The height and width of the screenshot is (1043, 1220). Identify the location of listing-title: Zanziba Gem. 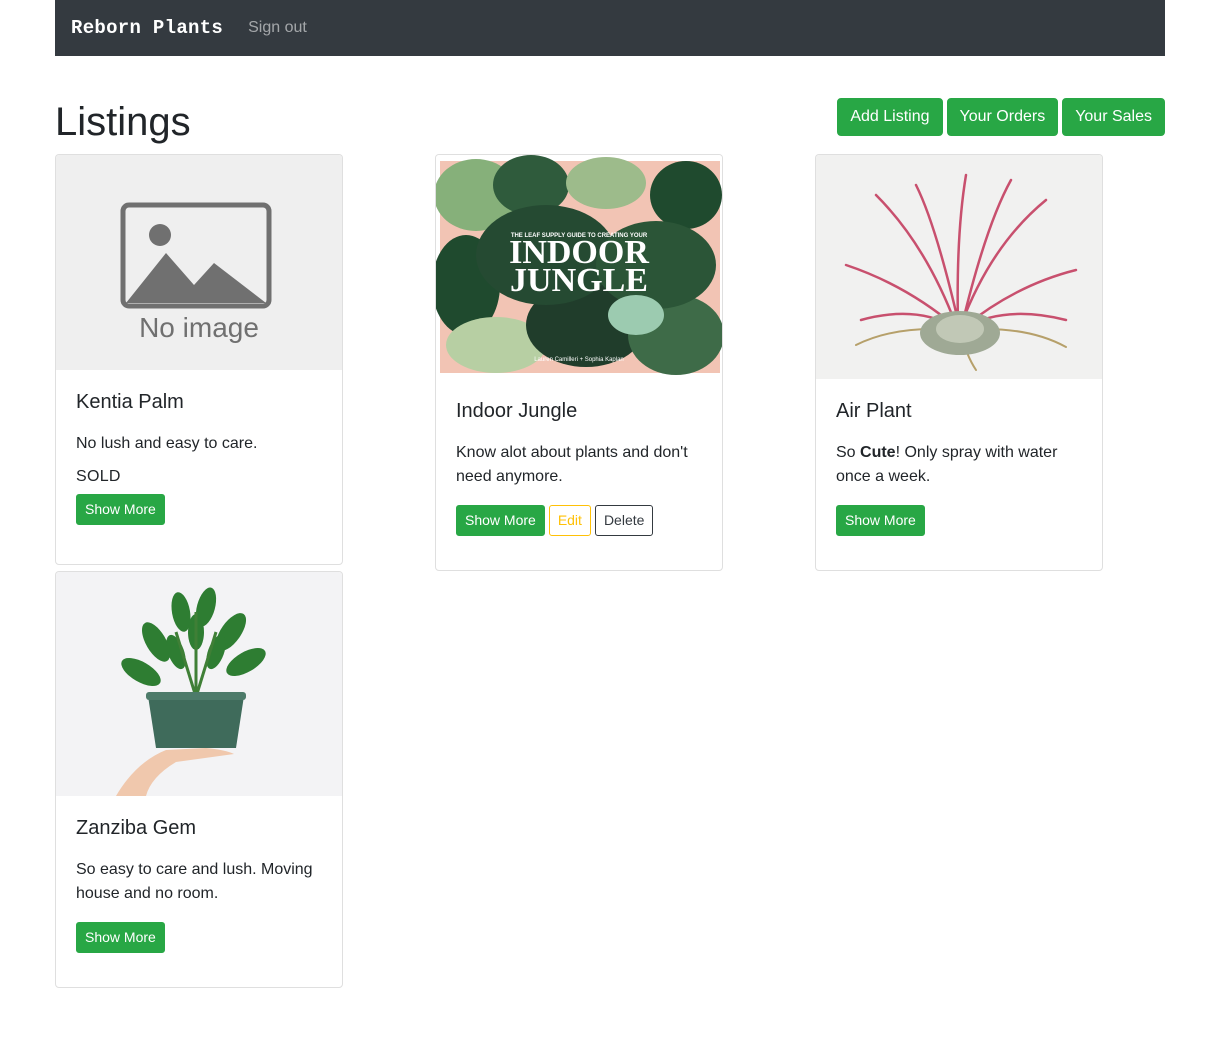
(136, 828).